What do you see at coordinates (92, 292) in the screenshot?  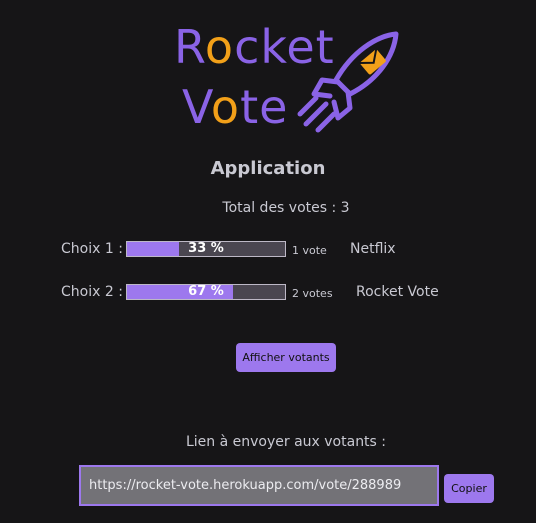 I see `choice-label: Choix 2 :` at bounding box center [92, 292].